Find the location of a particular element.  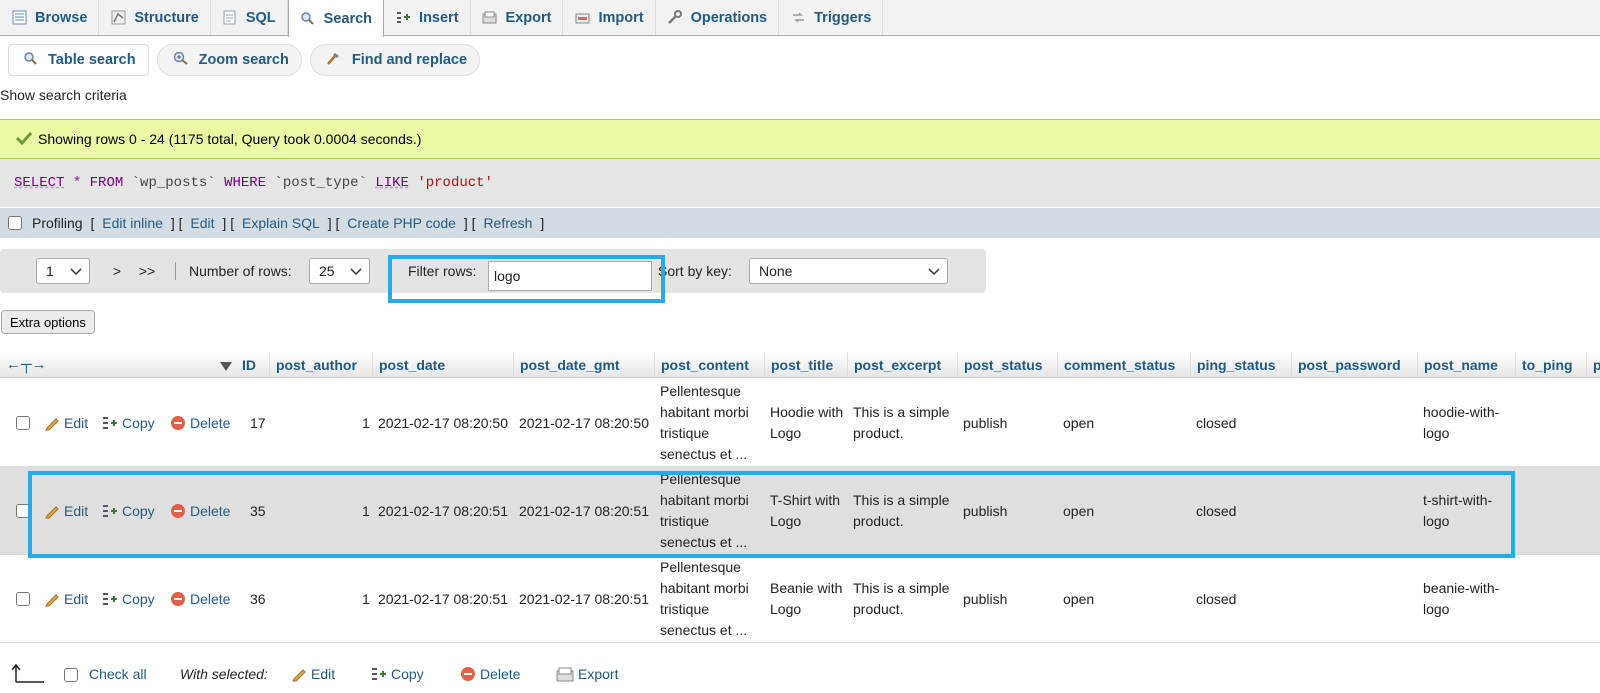

column-header-post-status: post_status is located at coordinates (1000, 365).